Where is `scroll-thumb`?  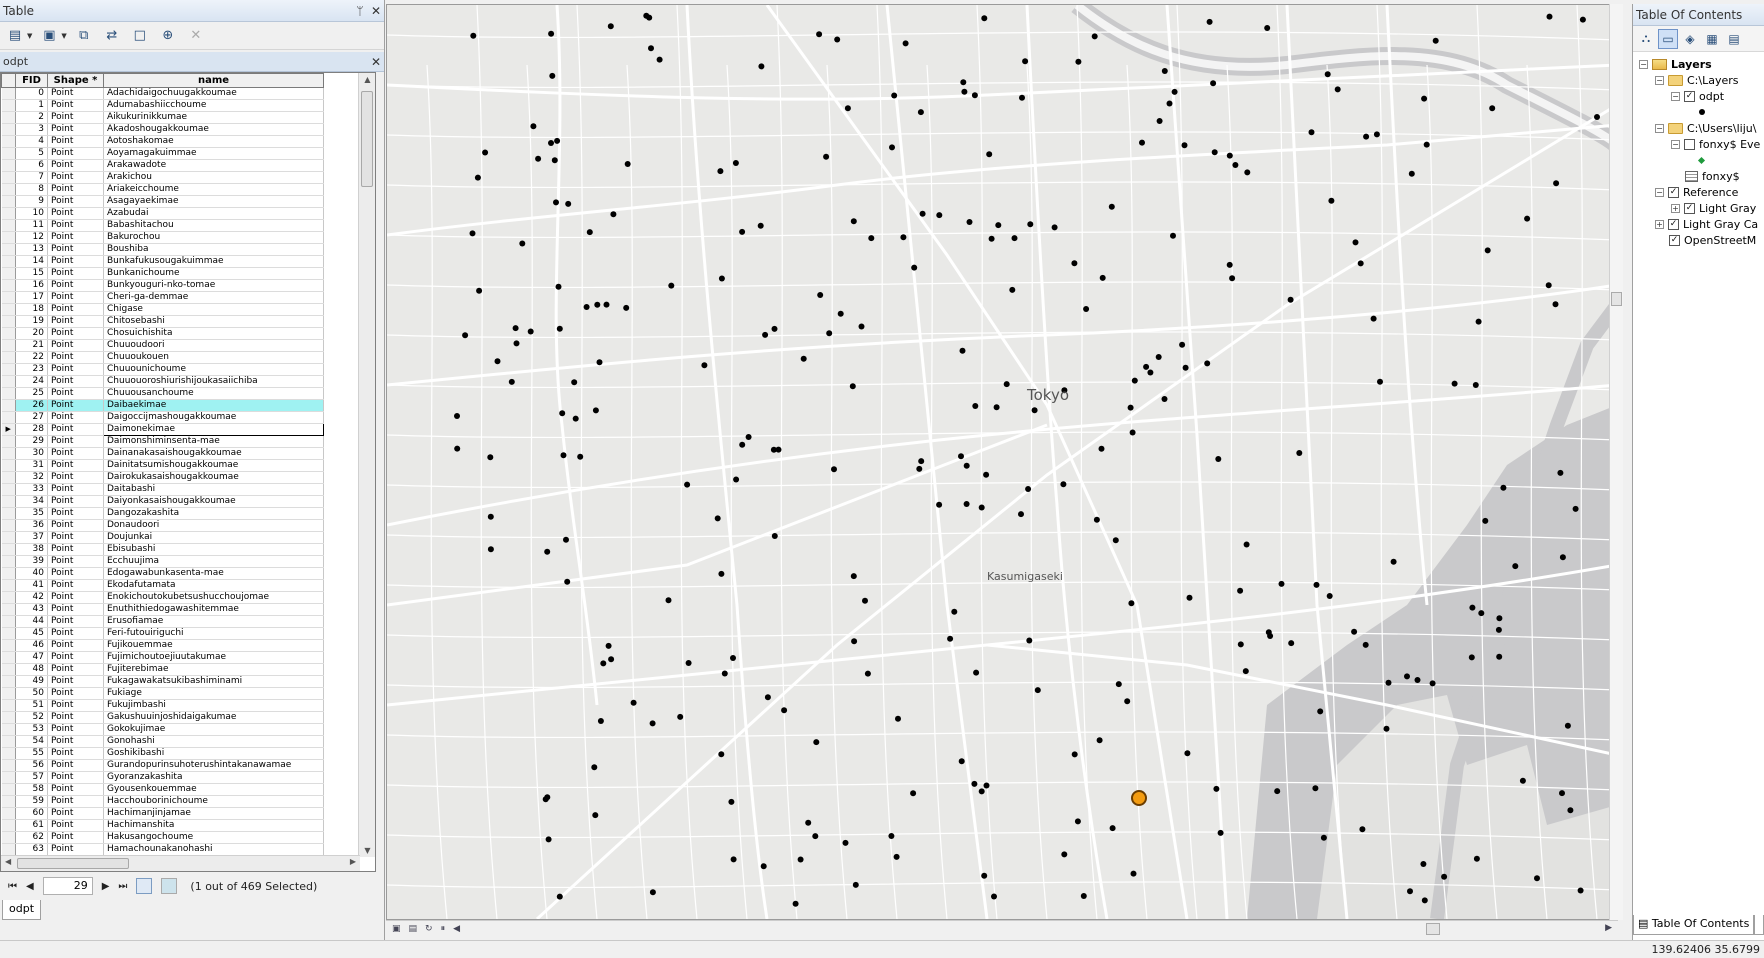 scroll-thumb is located at coordinates (73, 863).